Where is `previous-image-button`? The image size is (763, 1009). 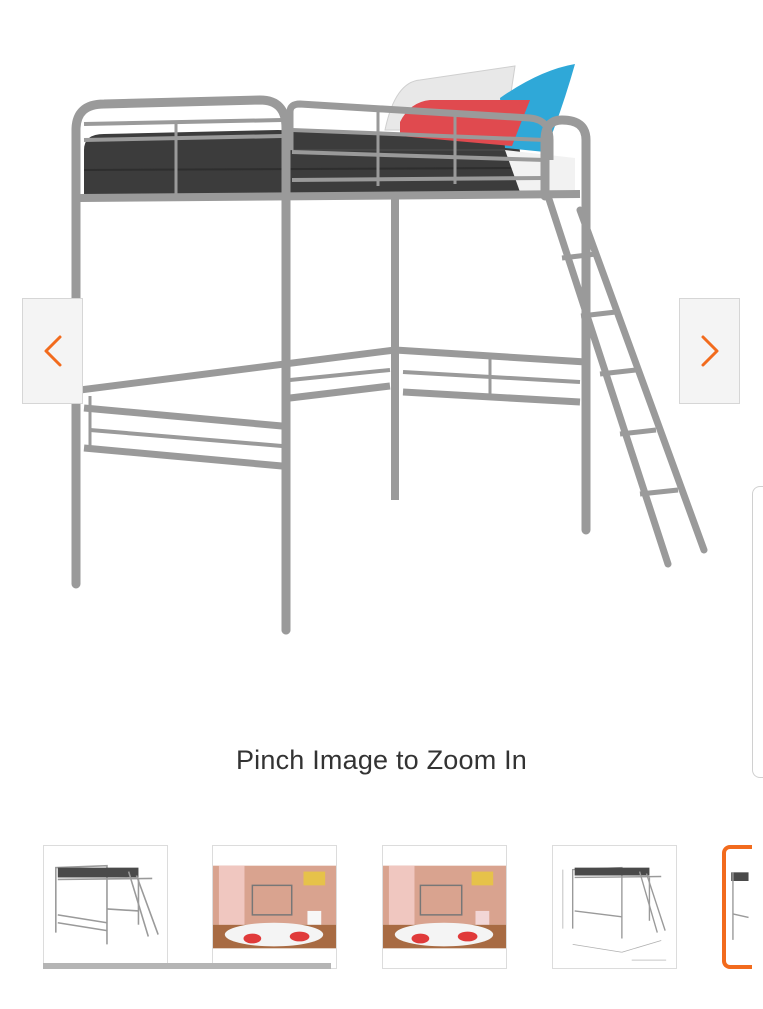 previous-image-button is located at coordinates (52, 351).